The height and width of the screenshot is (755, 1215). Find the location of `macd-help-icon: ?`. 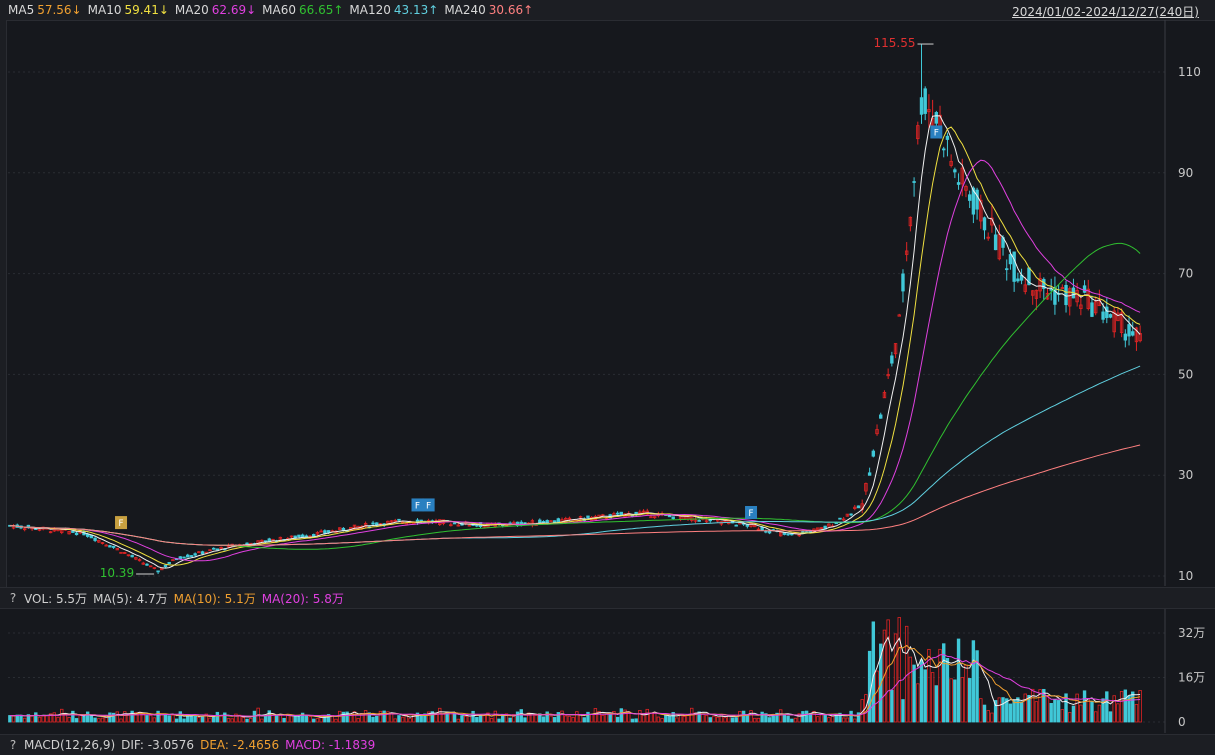

macd-help-icon: ? is located at coordinates (13, 745).